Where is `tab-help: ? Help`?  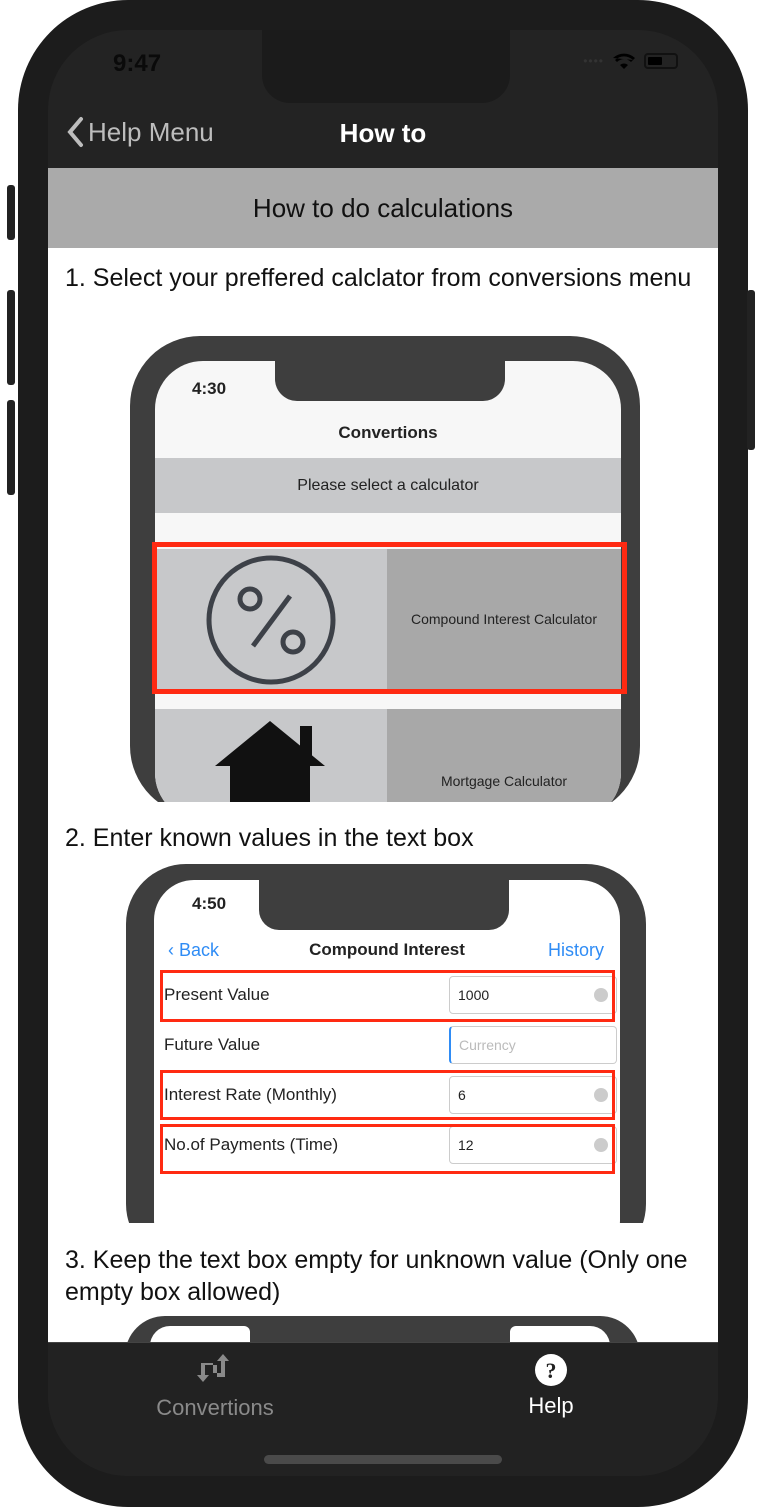 tab-help: ? Help is located at coordinates (551, 1386).